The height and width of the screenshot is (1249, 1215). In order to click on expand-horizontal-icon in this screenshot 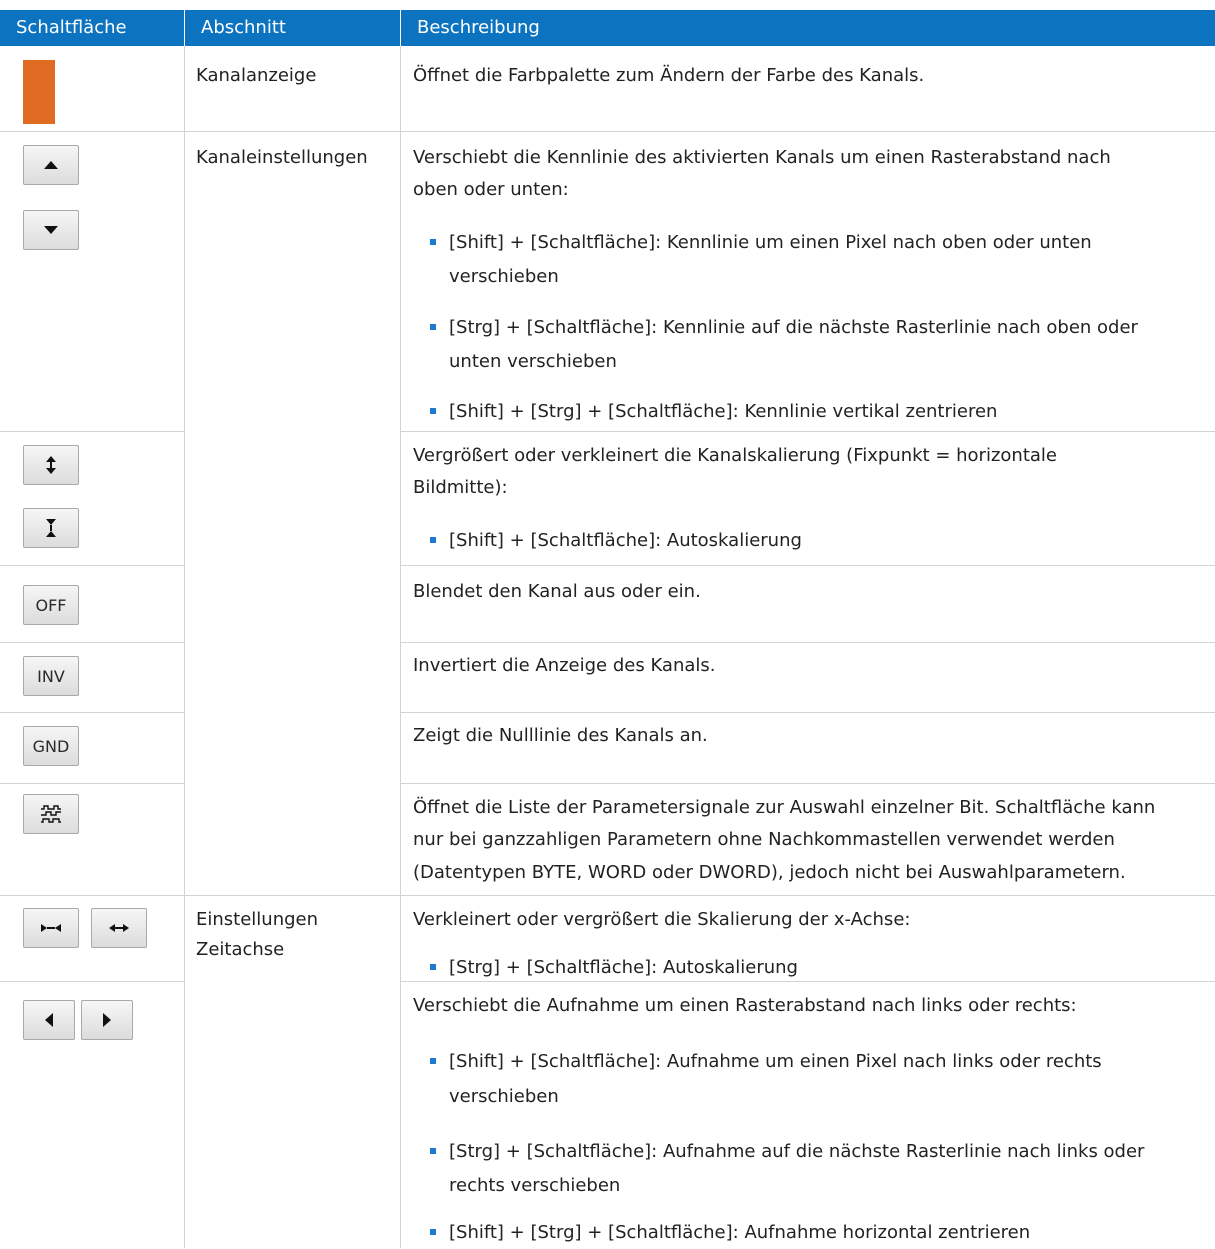, I will do `click(119, 928)`.